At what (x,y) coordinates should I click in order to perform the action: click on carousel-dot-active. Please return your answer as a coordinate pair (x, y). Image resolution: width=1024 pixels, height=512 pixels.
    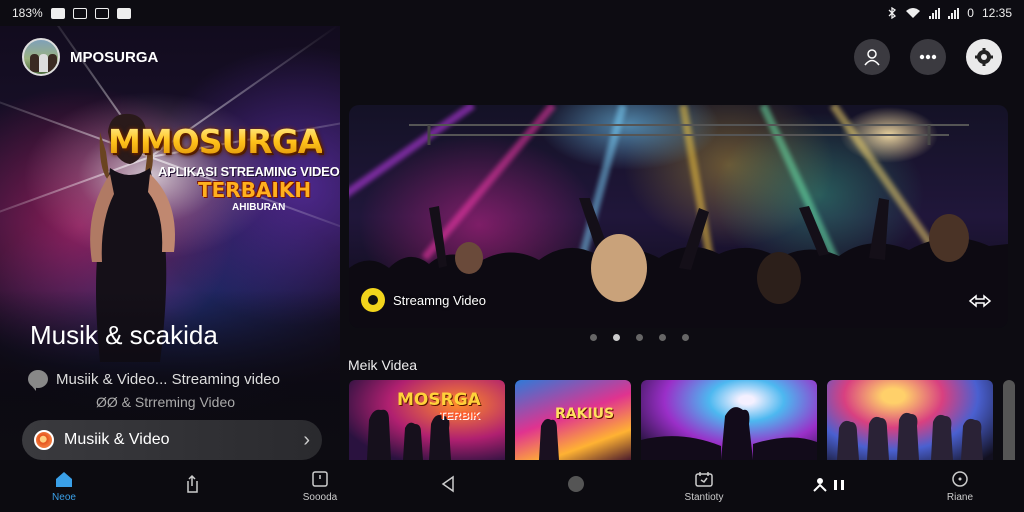
    Looking at the image, I should click on (616, 337).